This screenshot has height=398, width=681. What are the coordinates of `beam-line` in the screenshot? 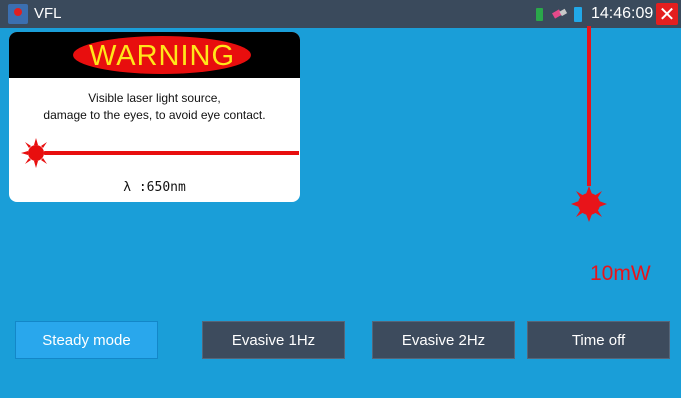 It's located at (589, 106).